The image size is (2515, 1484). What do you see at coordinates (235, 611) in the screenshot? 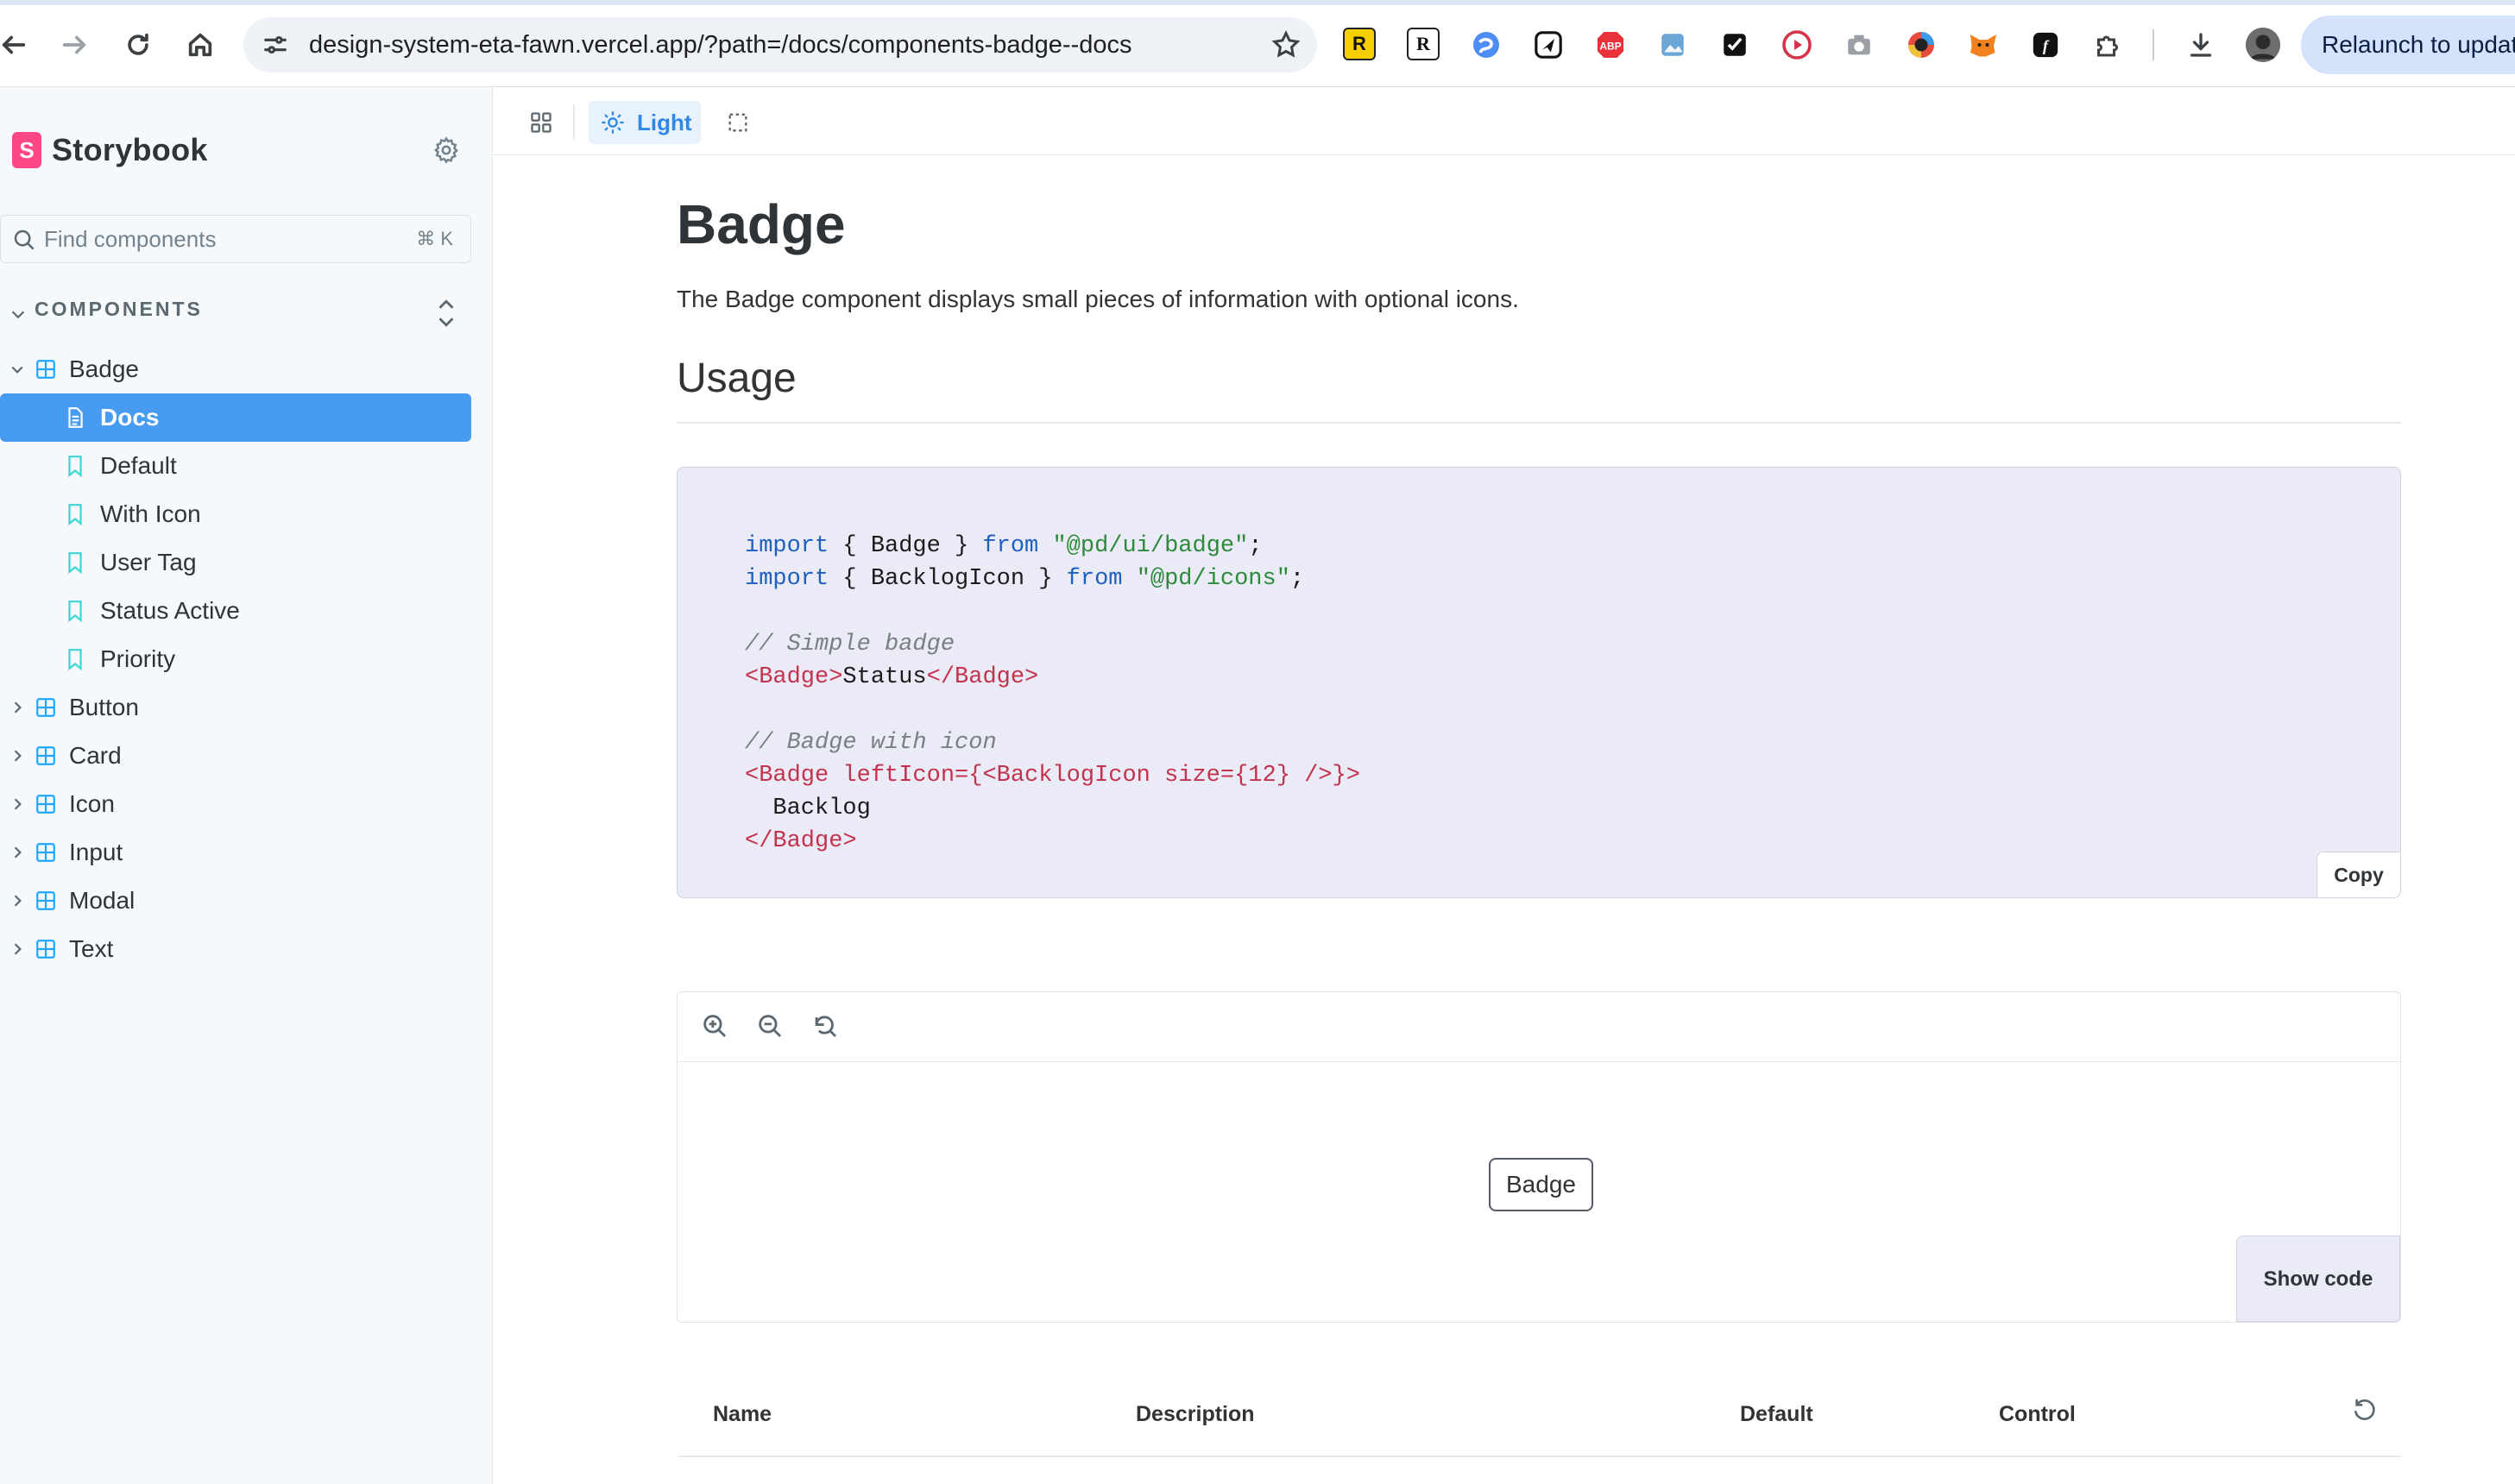
I see `tree-story-status-active: Status Active` at bounding box center [235, 611].